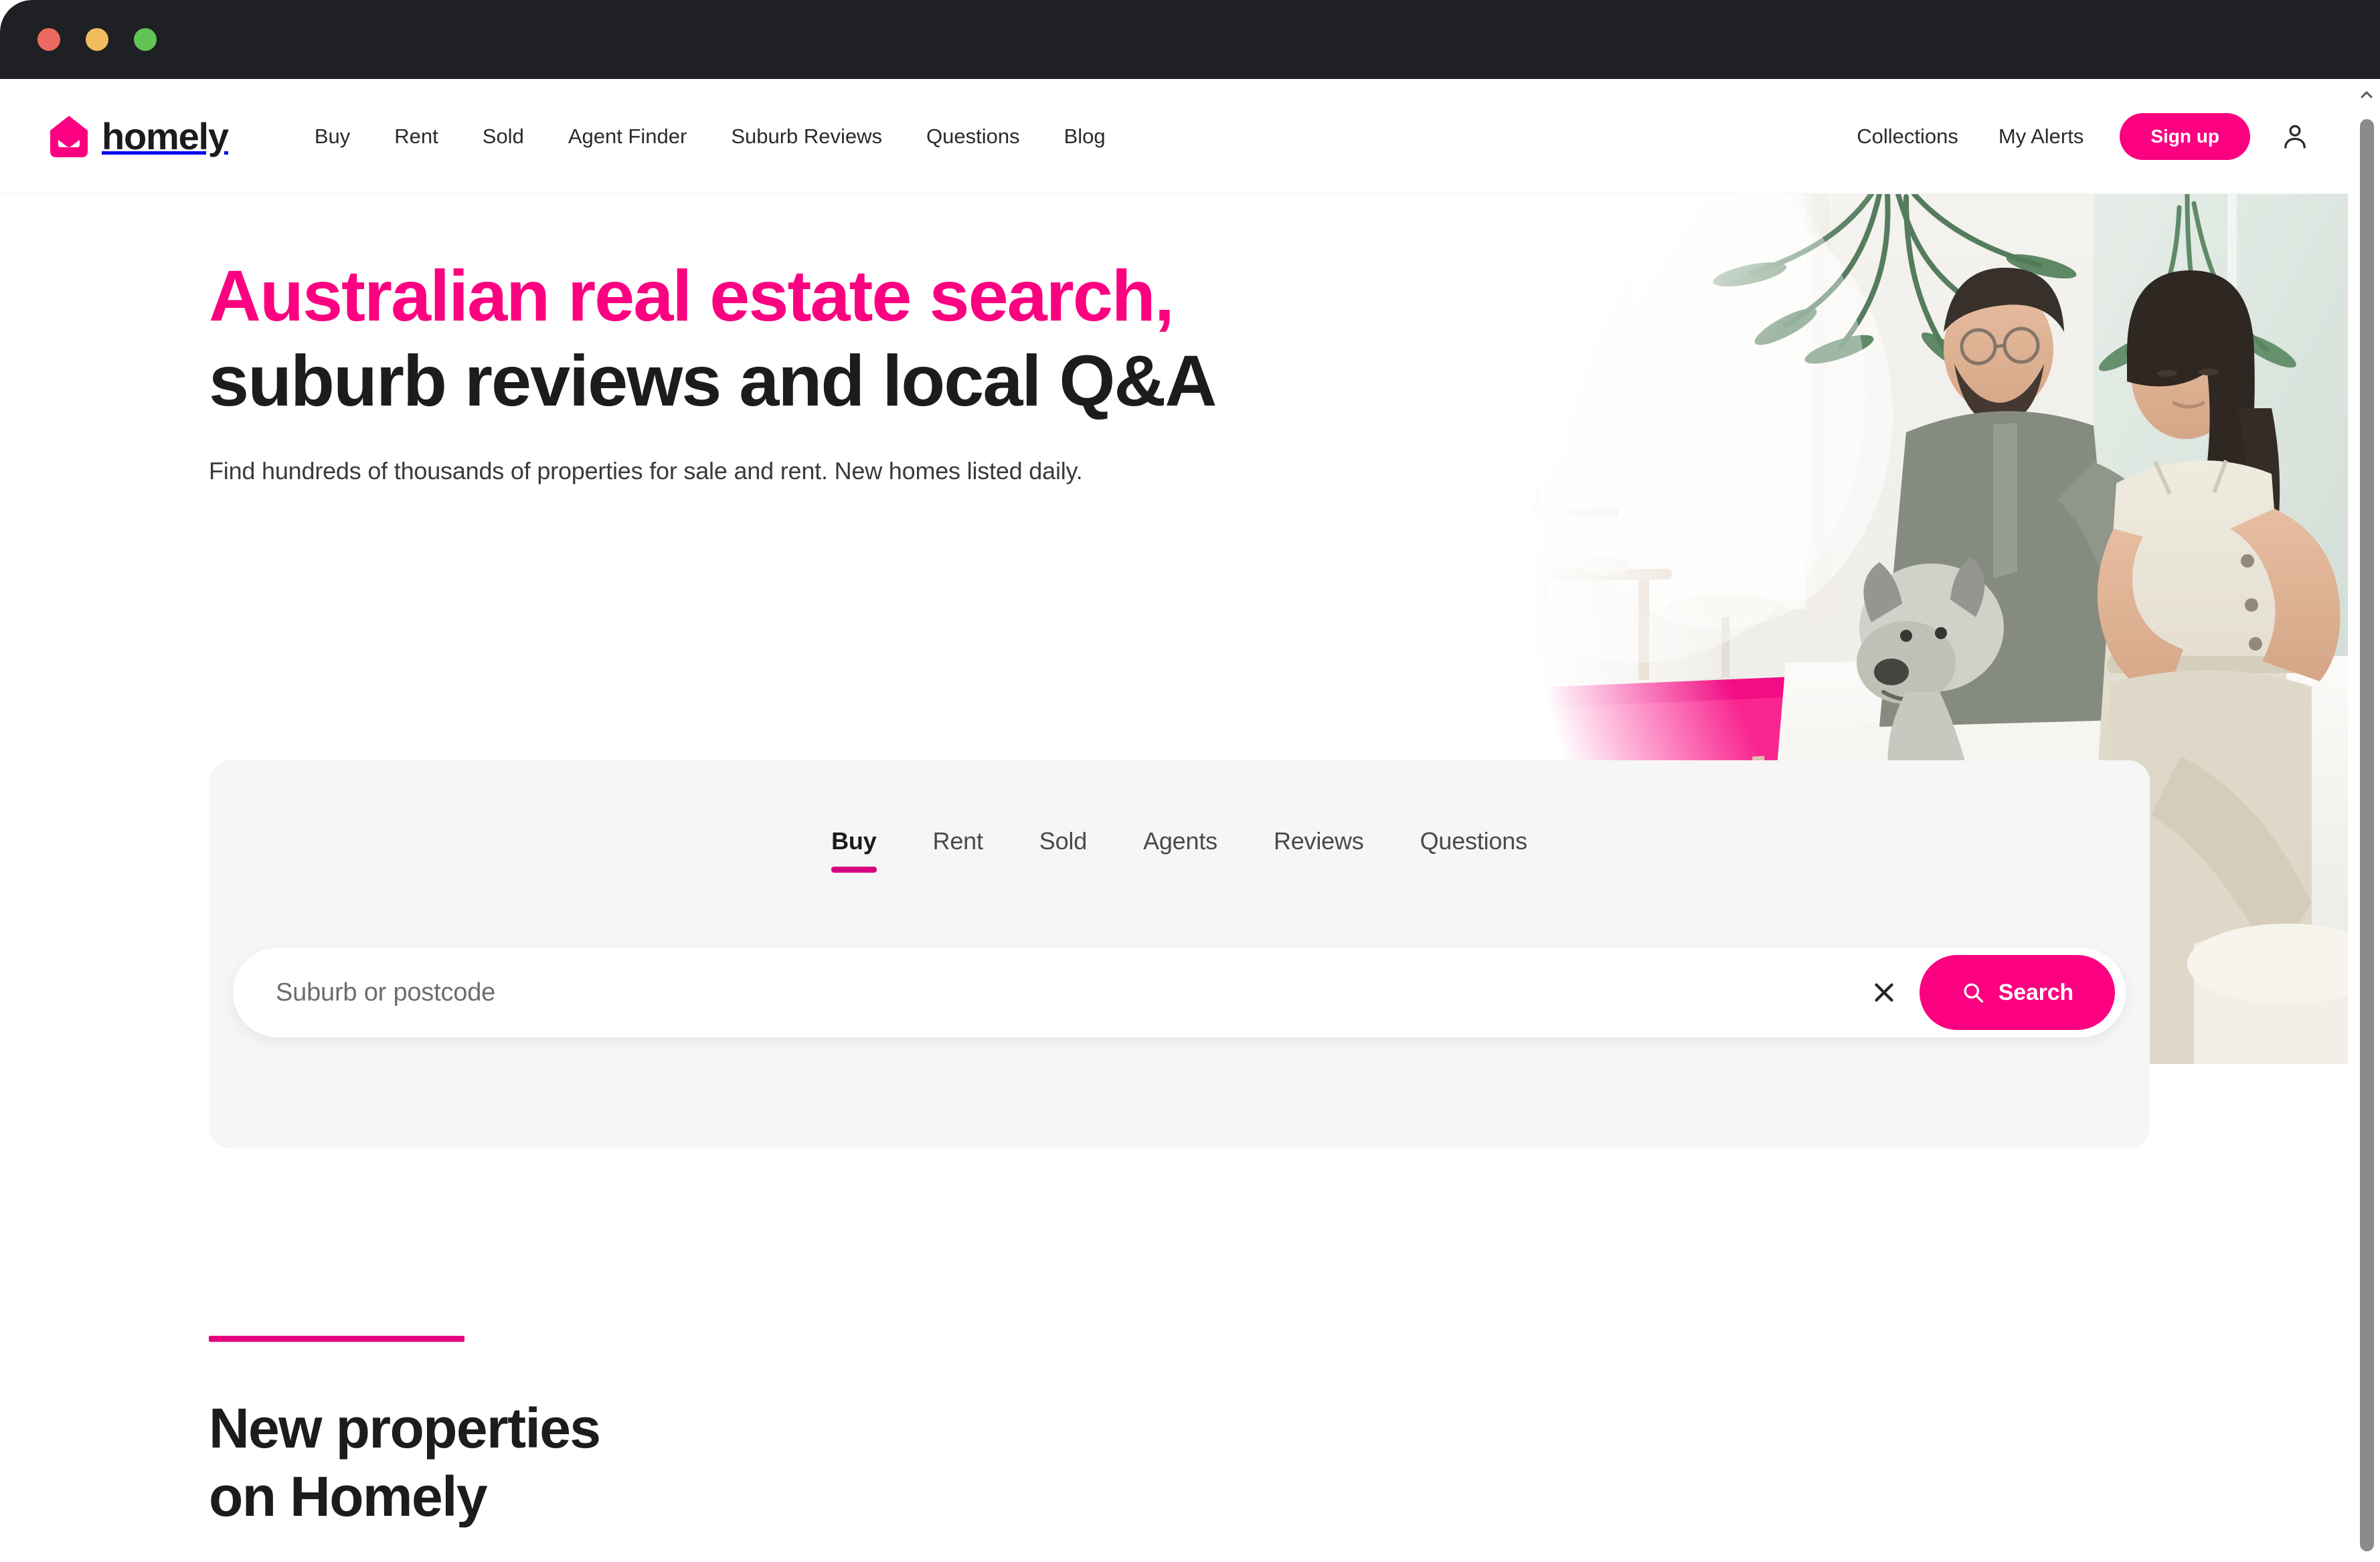 The width and height of the screenshot is (2380, 1562). I want to click on search-button: Search, so click(2017, 992).